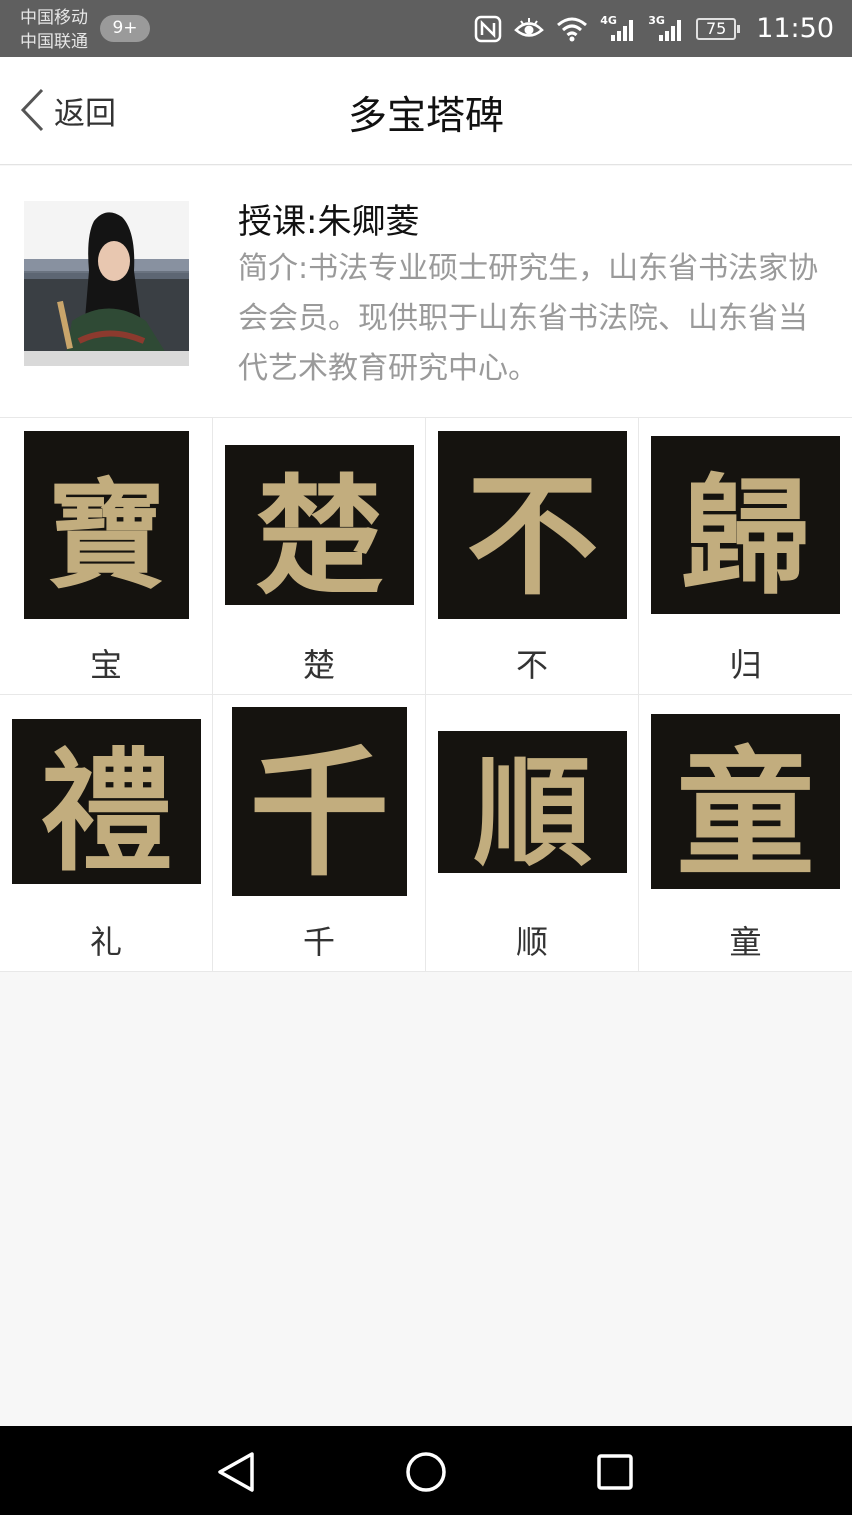  What do you see at coordinates (318, 942) in the screenshot?
I see `character-label: 千` at bounding box center [318, 942].